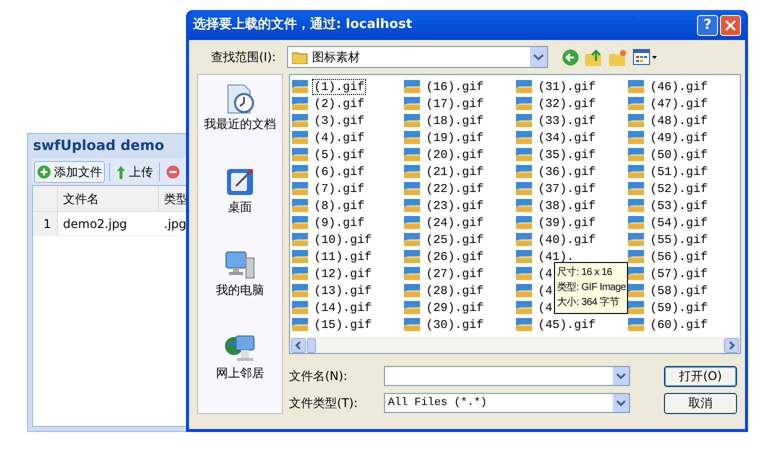  Describe the element at coordinates (45, 224) in the screenshot. I see `row-number: 1` at that location.